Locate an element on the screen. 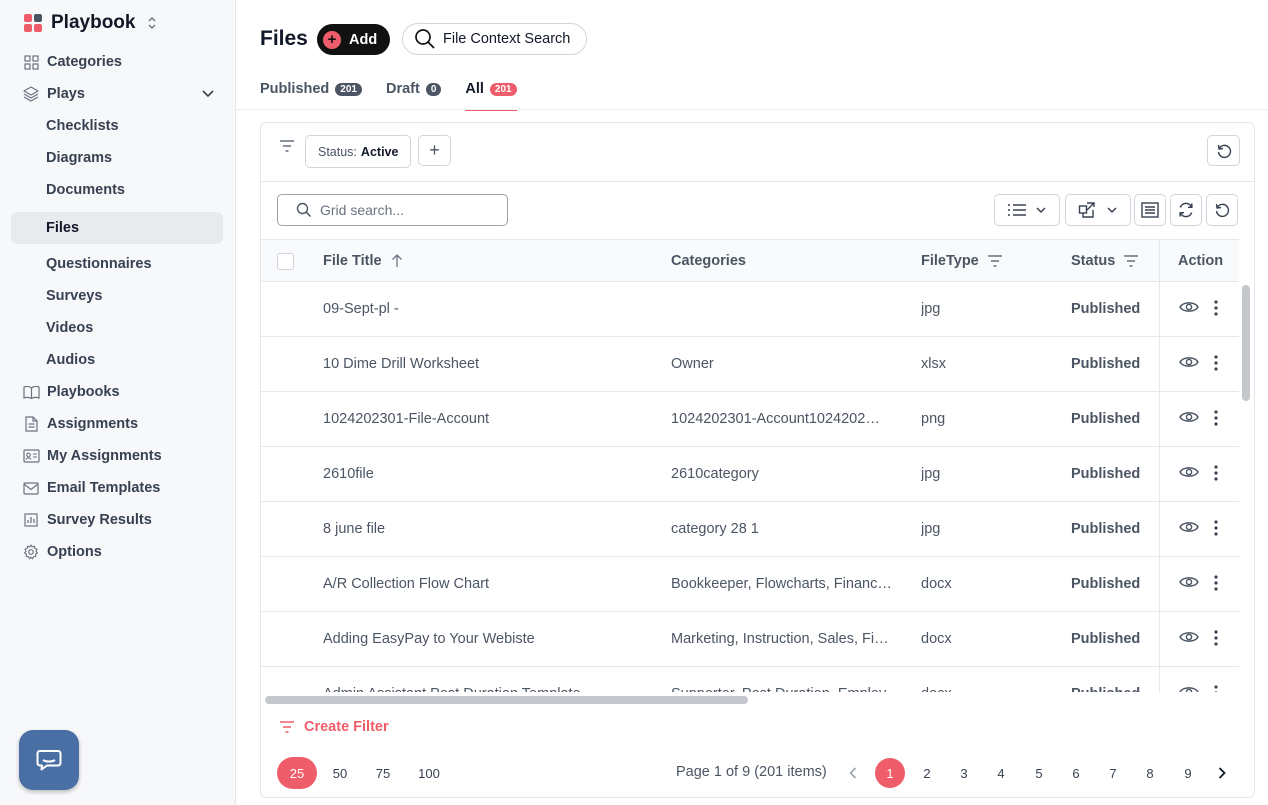 The image size is (1268, 805). status-filter-chip: Status: Active is located at coordinates (358, 151).